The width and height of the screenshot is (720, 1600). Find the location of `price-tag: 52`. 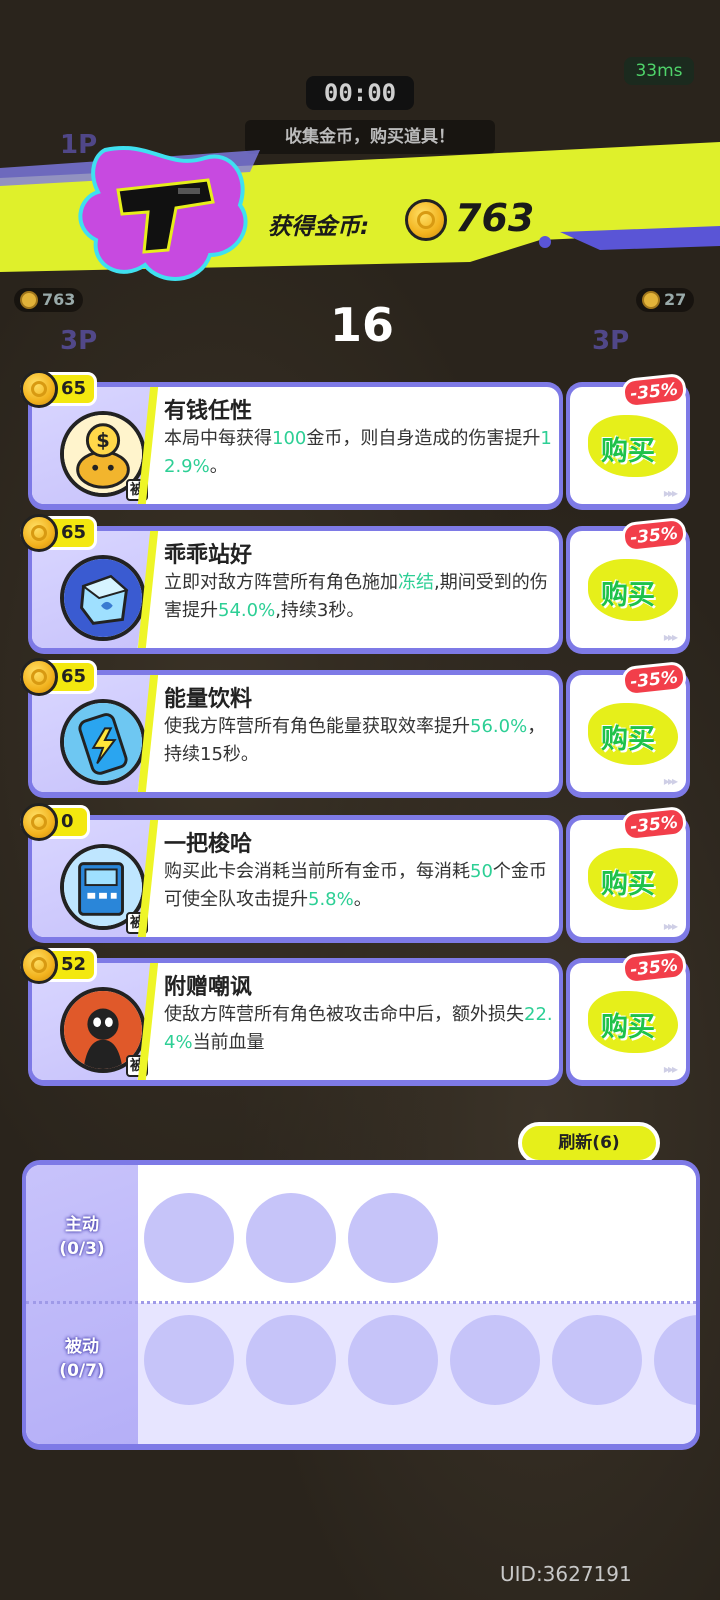

price-tag: 52 is located at coordinates (59, 965).